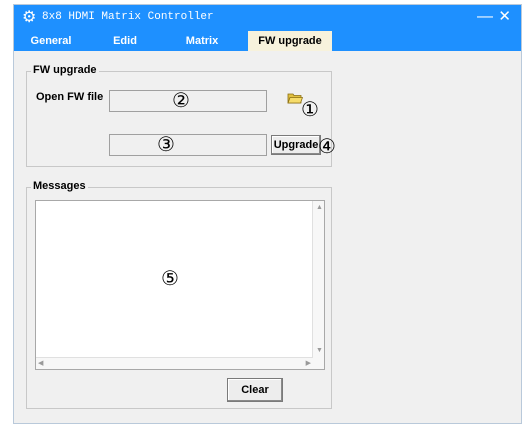  I want to click on open-fw-file-label: Open FW file, so click(70, 97).